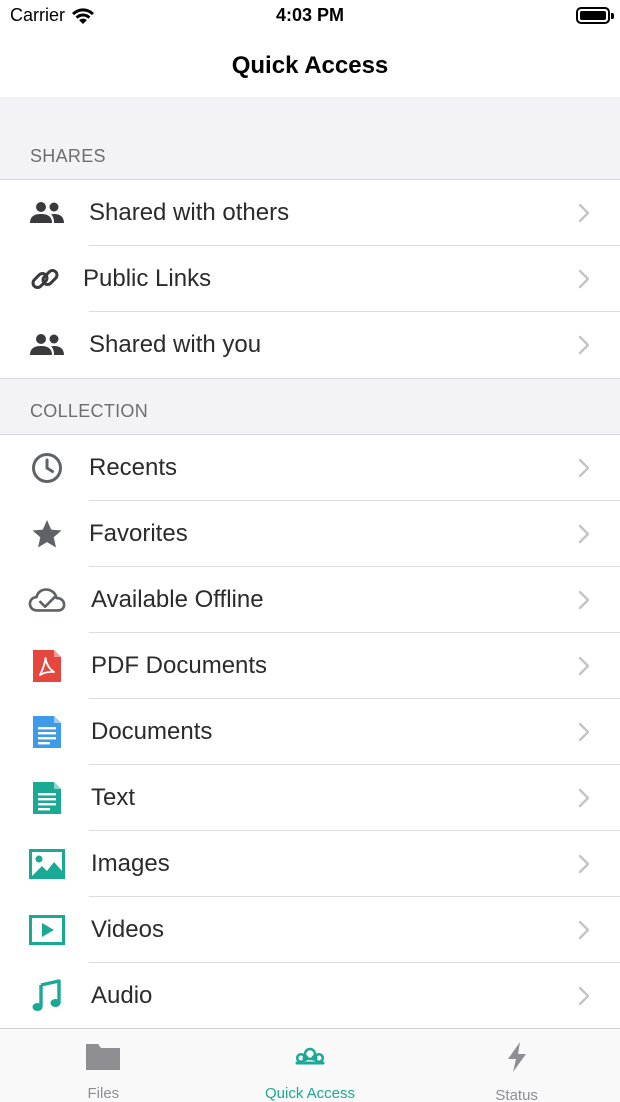 This screenshot has height=1102, width=620. Describe the element at coordinates (310, 1093) in the screenshot. I see `tab-label: Quick Access` at that location.